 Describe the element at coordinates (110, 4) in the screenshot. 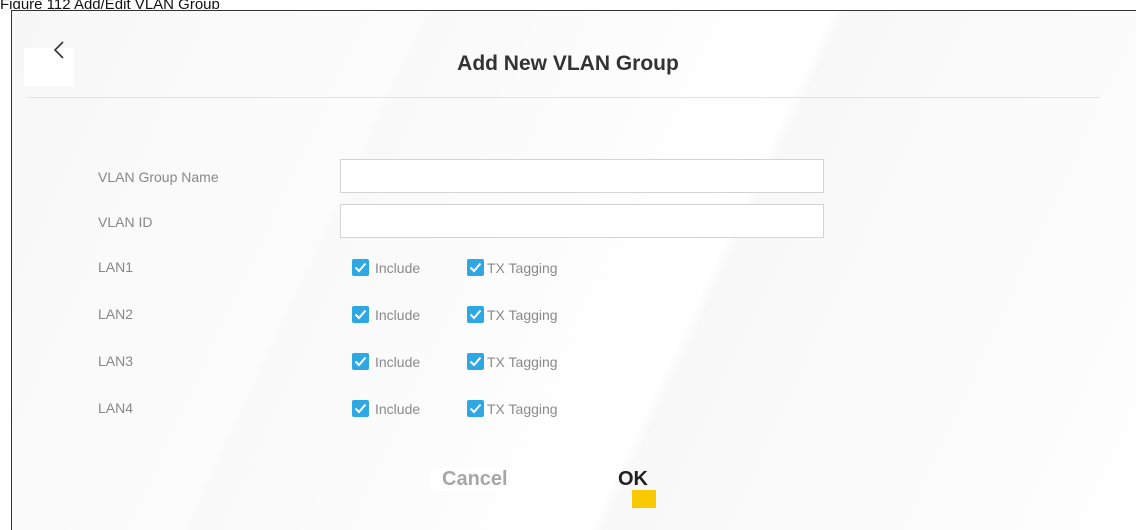

I see `figure-caption: Figure 112 Add/Edit VLAN Group` at that location.